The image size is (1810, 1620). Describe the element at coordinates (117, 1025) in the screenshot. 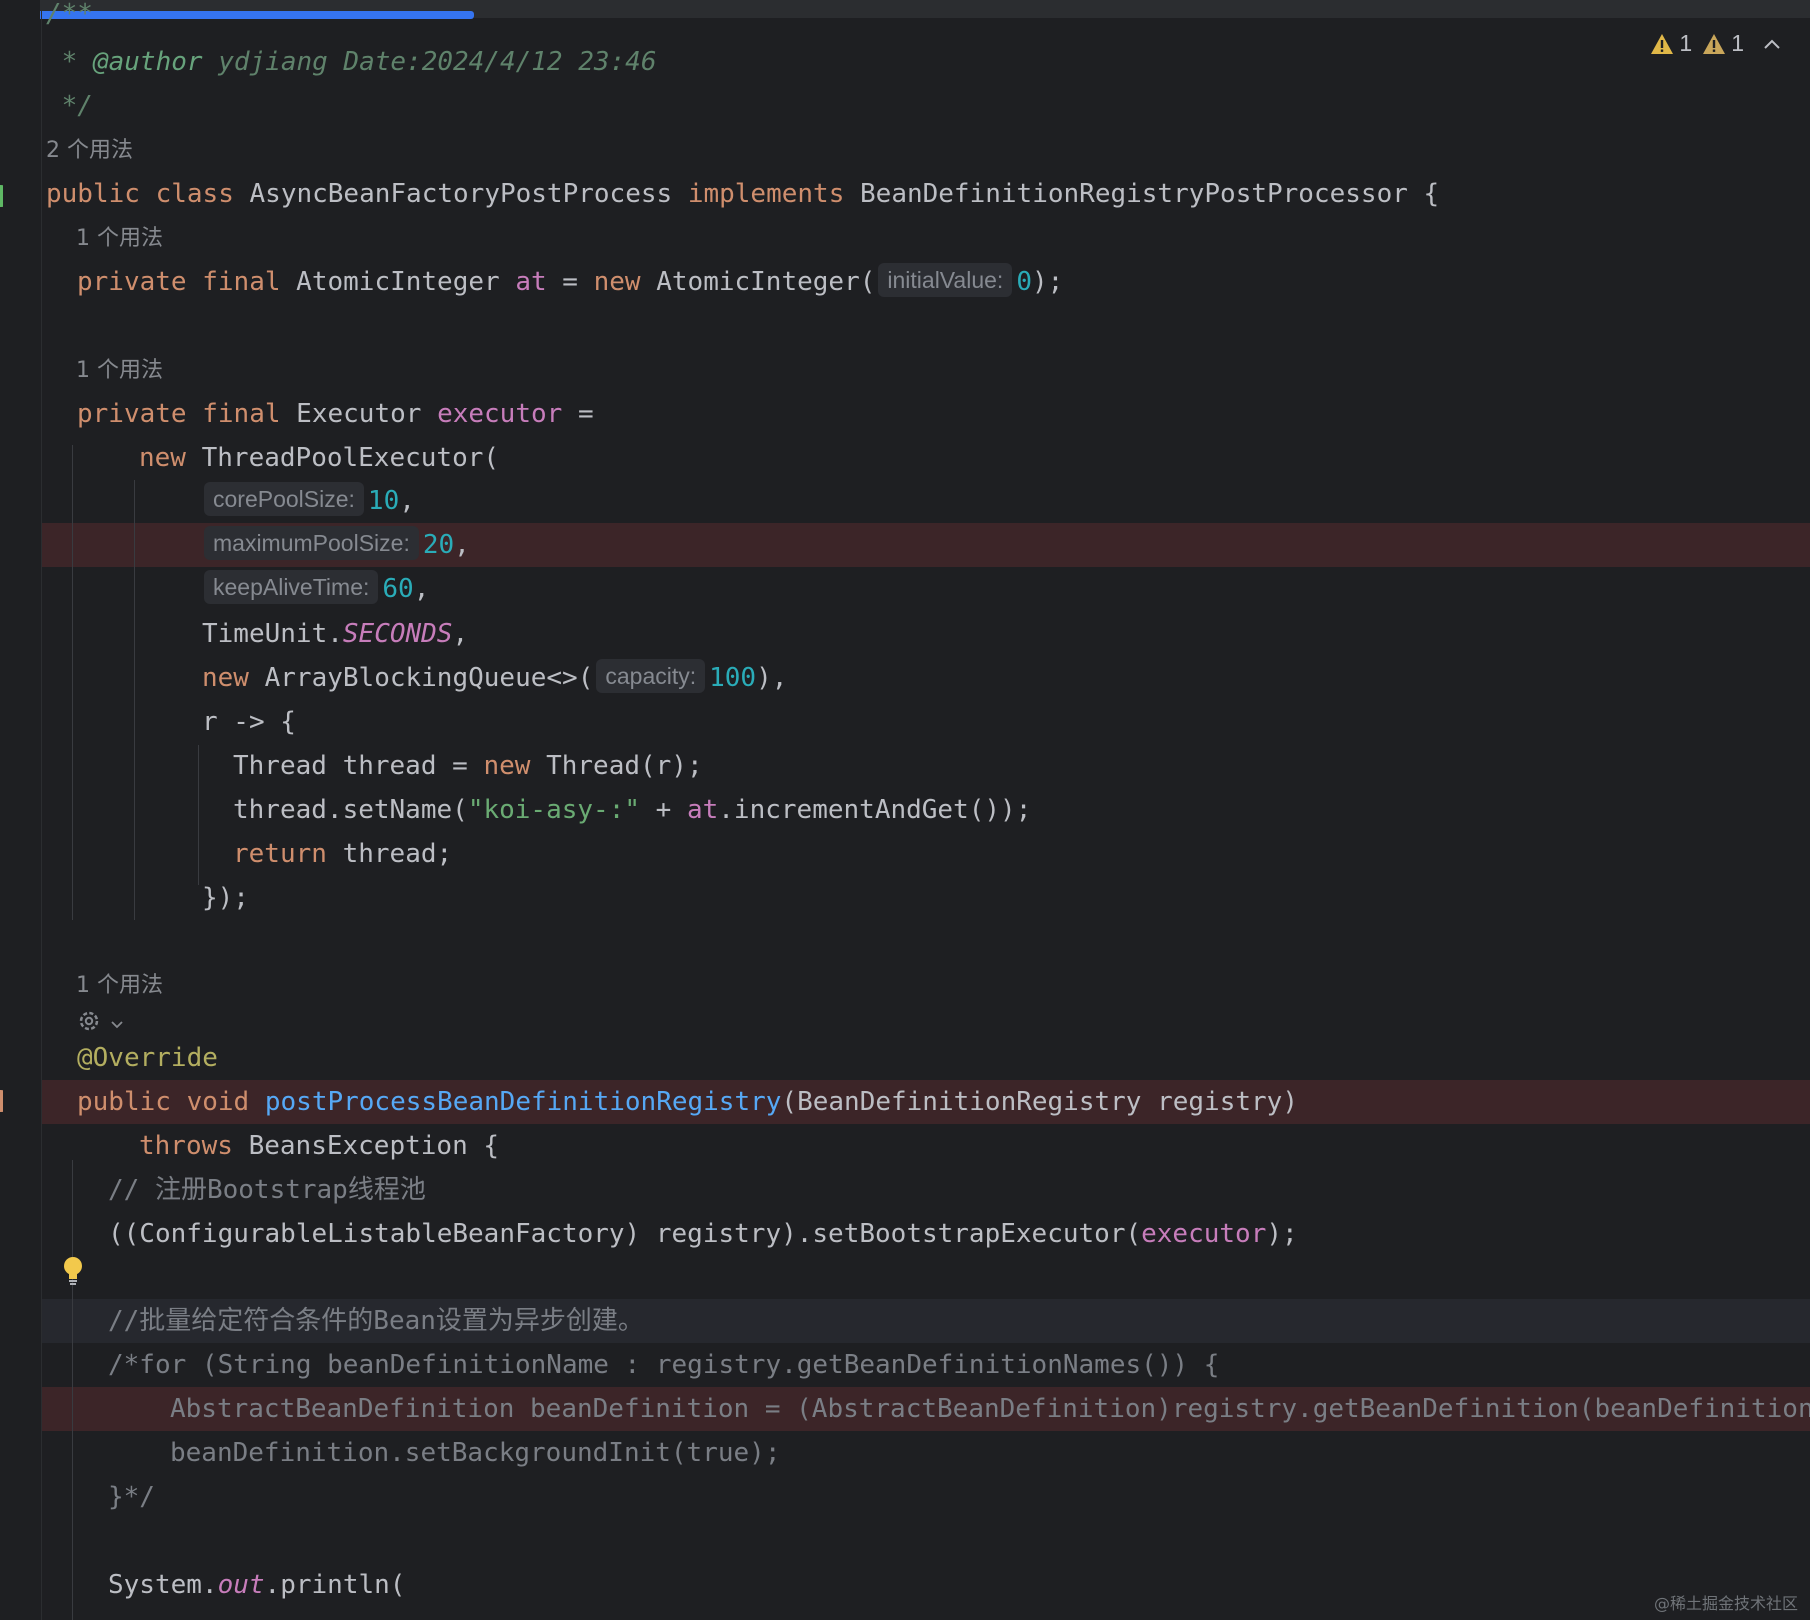

I see `chevron-down-icon` at that location.